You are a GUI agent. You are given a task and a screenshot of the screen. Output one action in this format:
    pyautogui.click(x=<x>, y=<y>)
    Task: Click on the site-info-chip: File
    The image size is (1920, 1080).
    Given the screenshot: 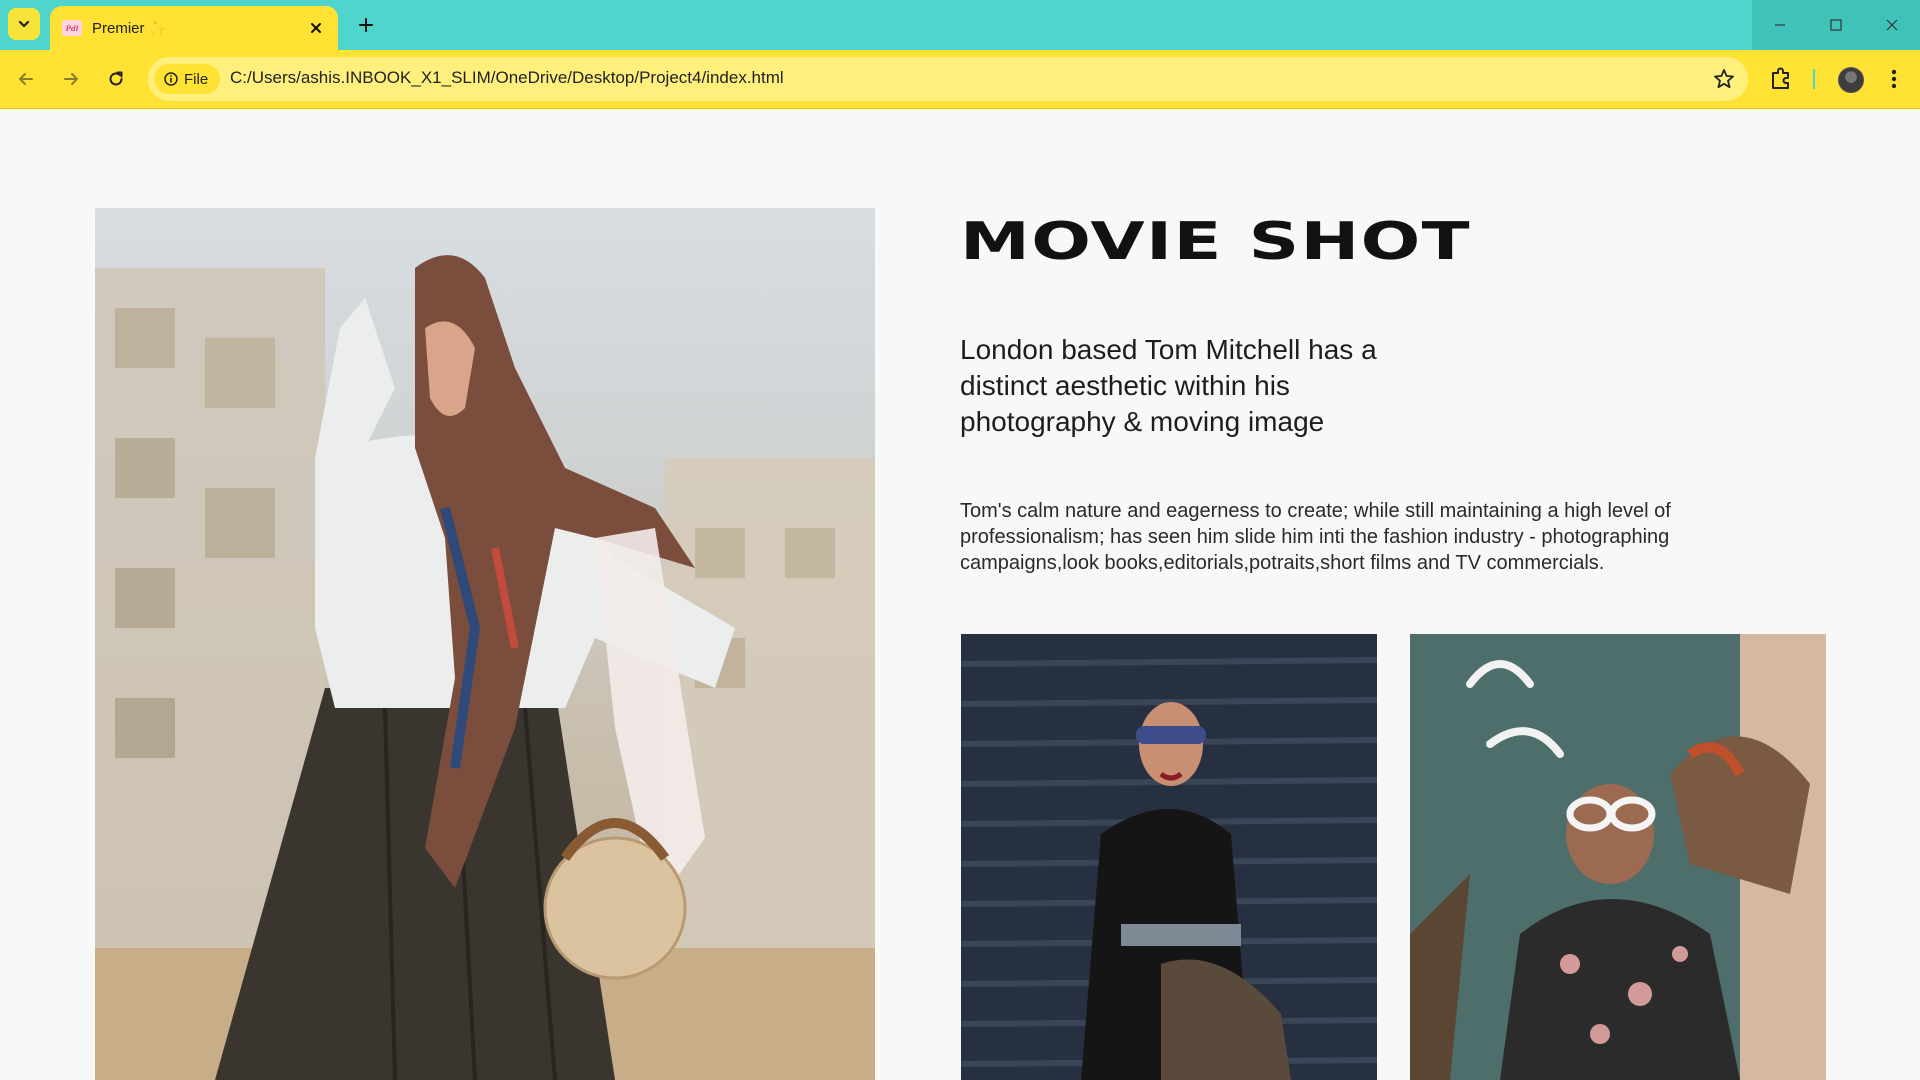 What is the action you would take?
    pyautogui.click(x=187, y=79)
    